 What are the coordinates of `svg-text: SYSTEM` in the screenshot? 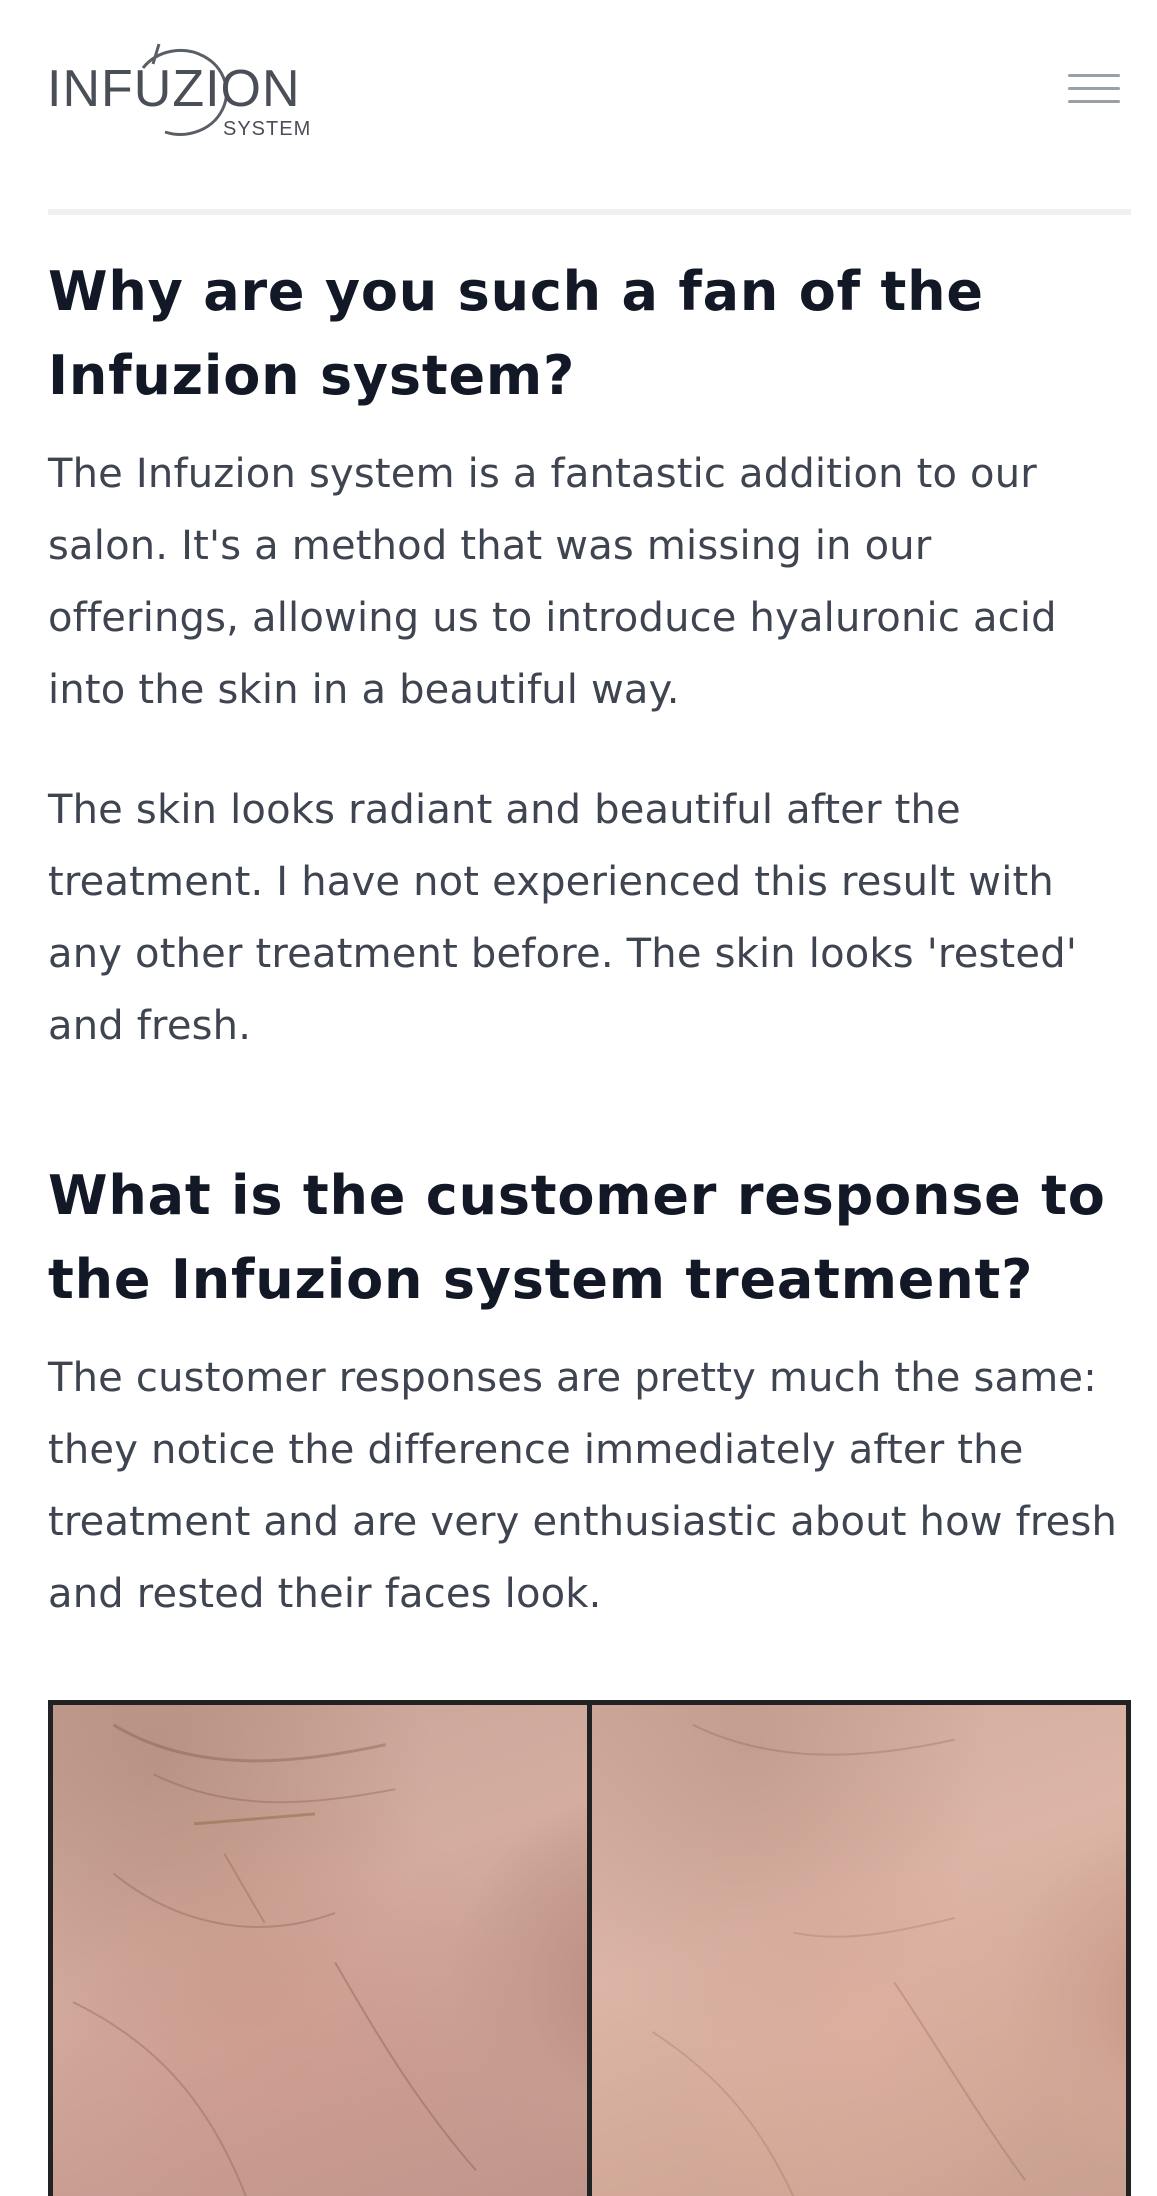 It's located at (267, 129).